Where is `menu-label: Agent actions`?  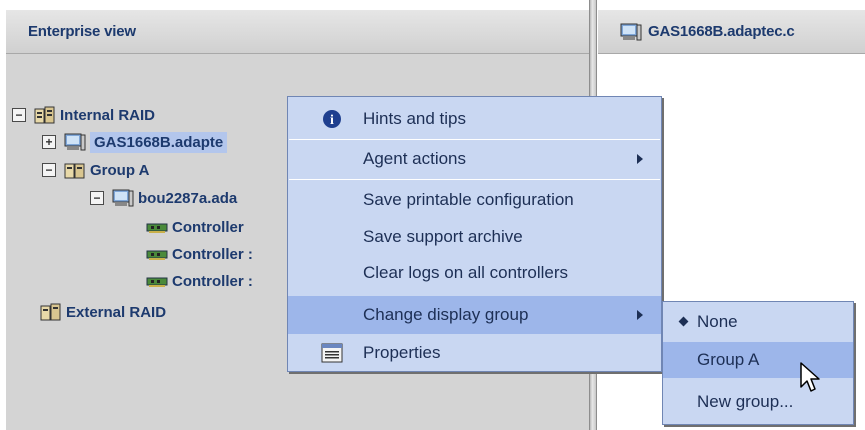 menu-label: Agent actions is located at coordinates (415, 158).